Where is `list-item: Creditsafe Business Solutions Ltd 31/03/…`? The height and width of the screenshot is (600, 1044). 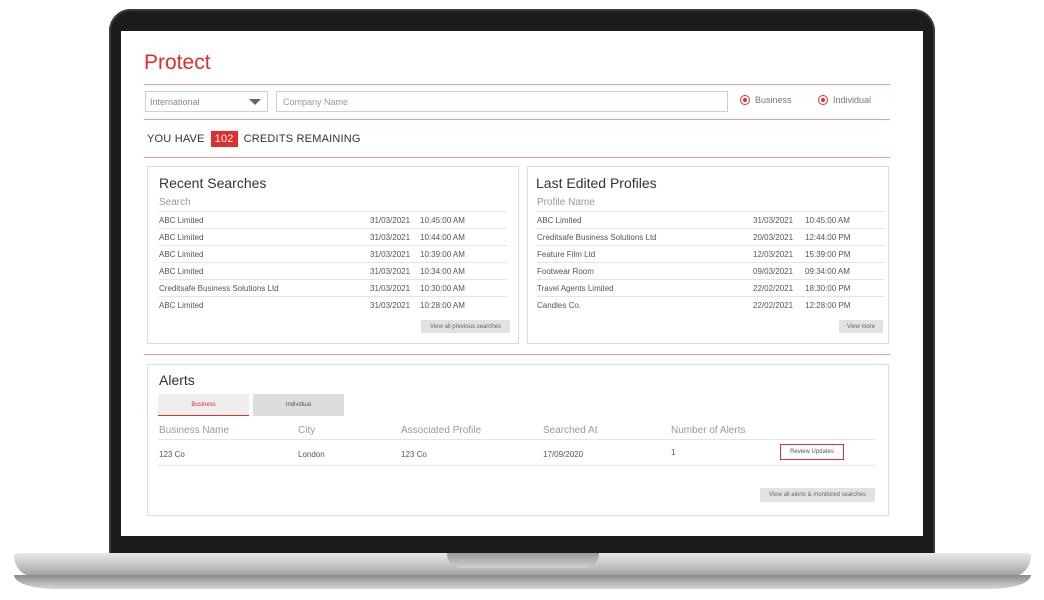
list-item: Creditsafe Business Solutions Ltd 31/03/… is located at coordinates (333, 287).